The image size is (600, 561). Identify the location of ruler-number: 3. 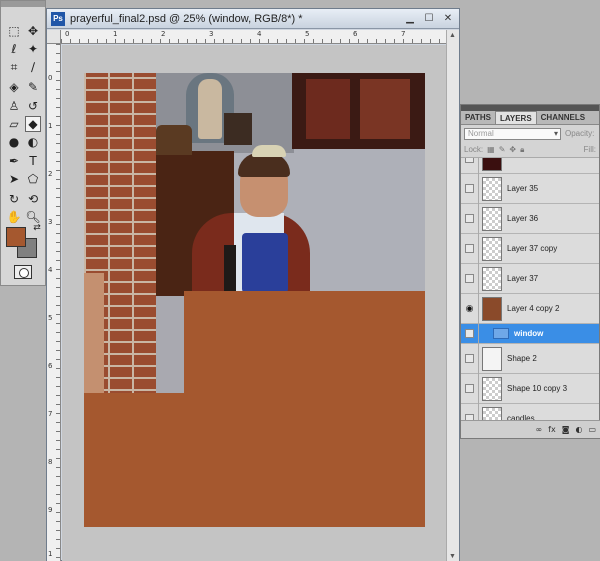
(50, 222).